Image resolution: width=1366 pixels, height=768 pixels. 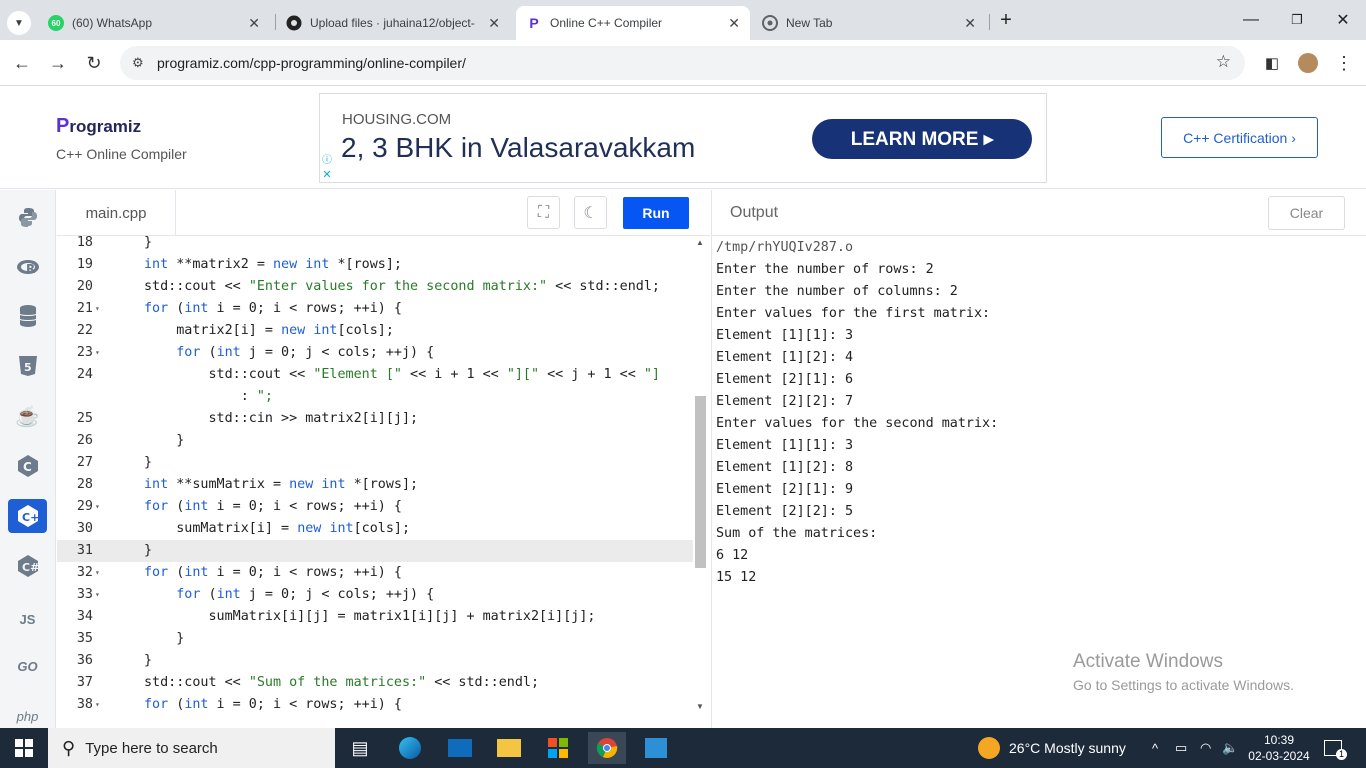 I want to click on profile-avatar, so click(x=1308, y=63).